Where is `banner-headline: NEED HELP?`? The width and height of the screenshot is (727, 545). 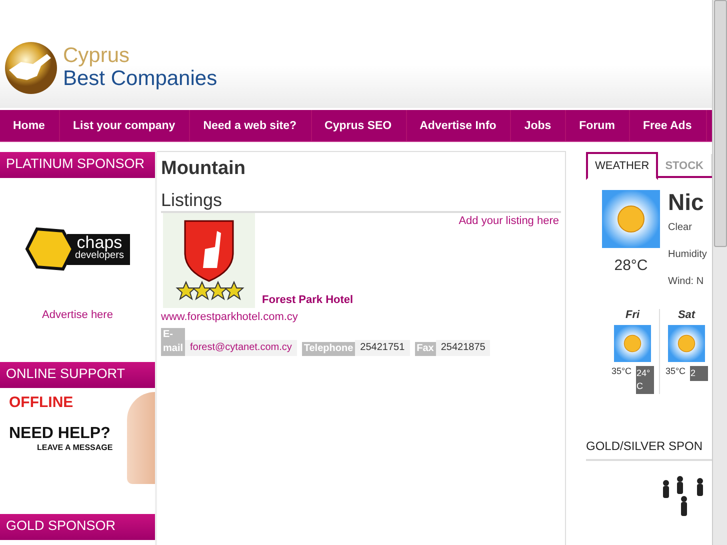
banner-headline: NEED HELP? is located at coordinates (59, 434).